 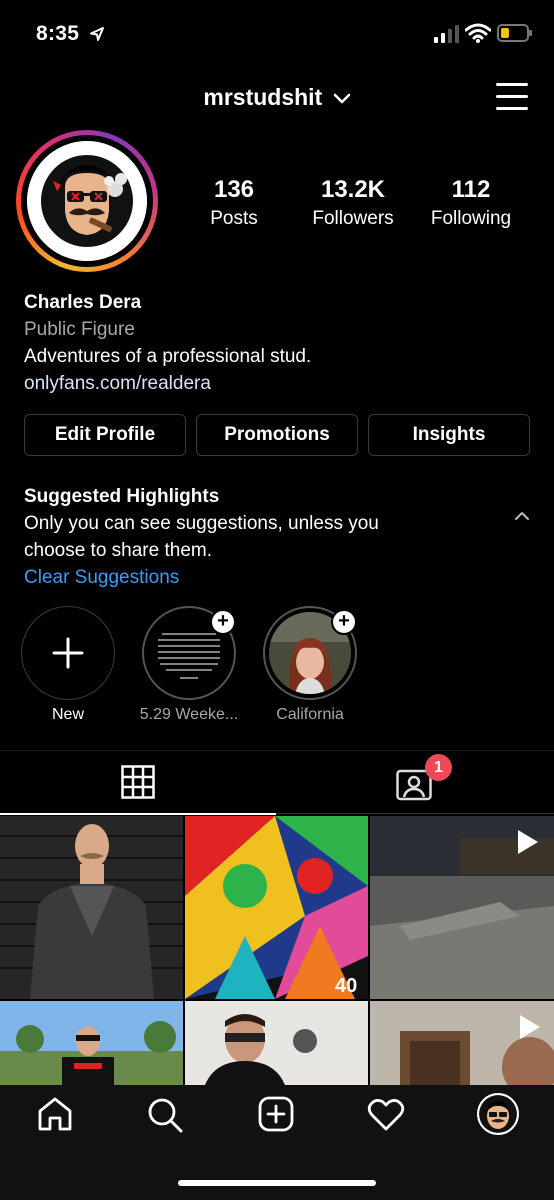 I want to click on plus-icon, so click(x=68, y=653).